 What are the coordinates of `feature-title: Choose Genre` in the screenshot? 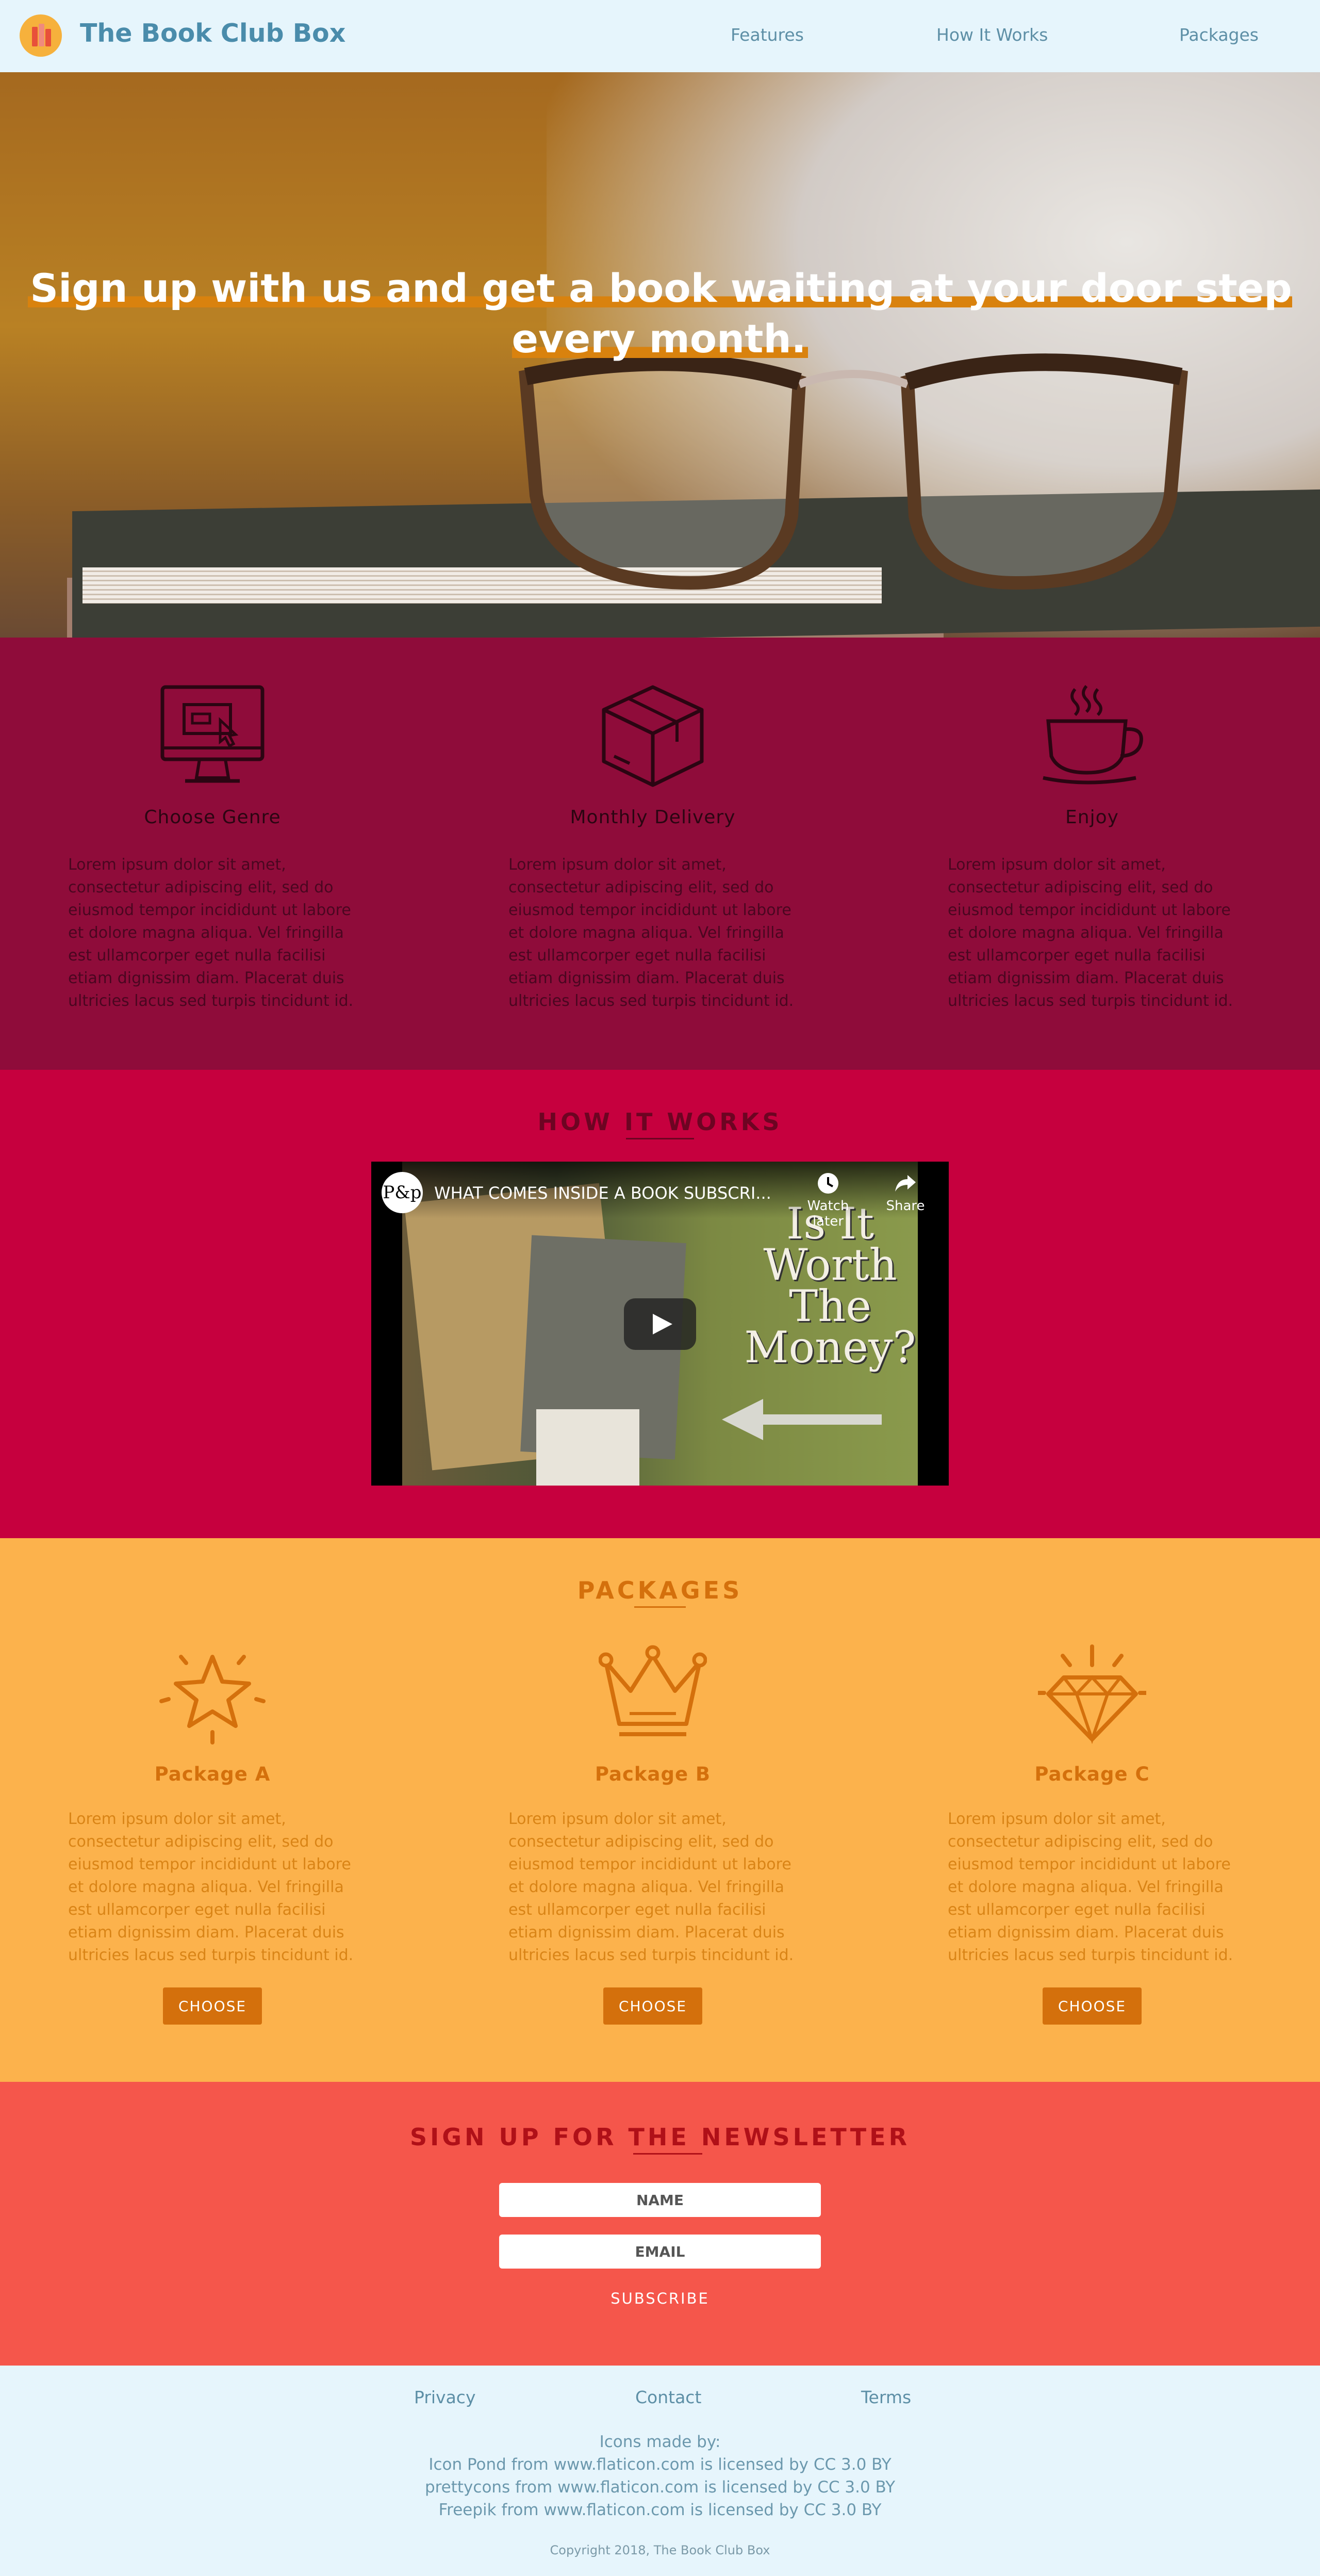 It's located at (212, 818).